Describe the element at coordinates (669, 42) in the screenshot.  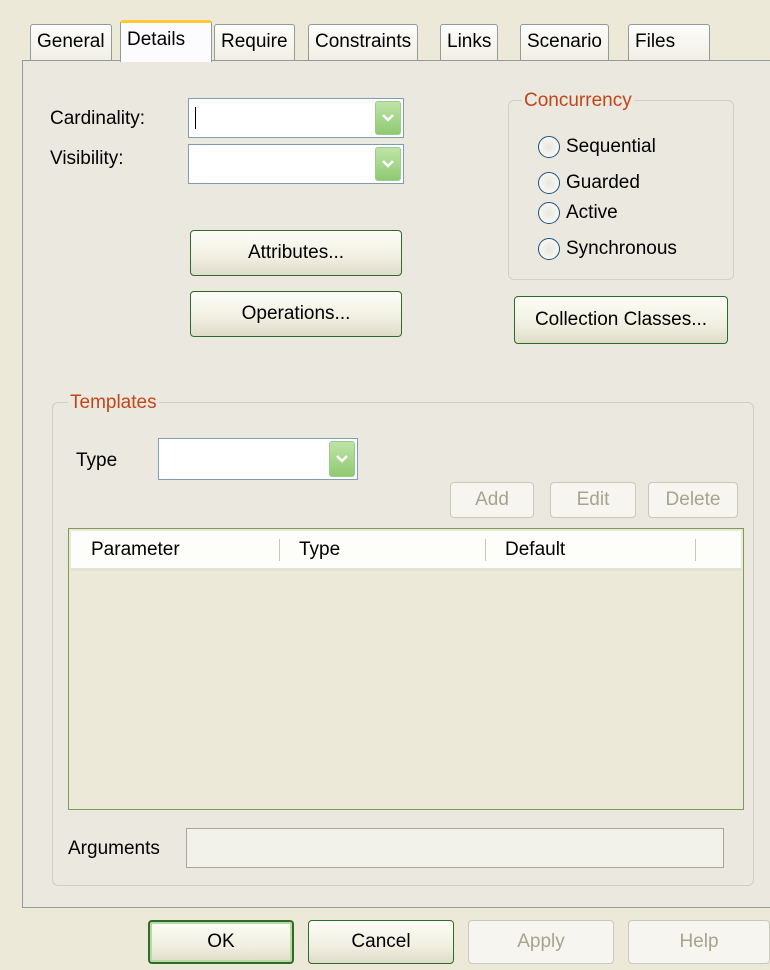
I see `tab-files: Files` at that location.